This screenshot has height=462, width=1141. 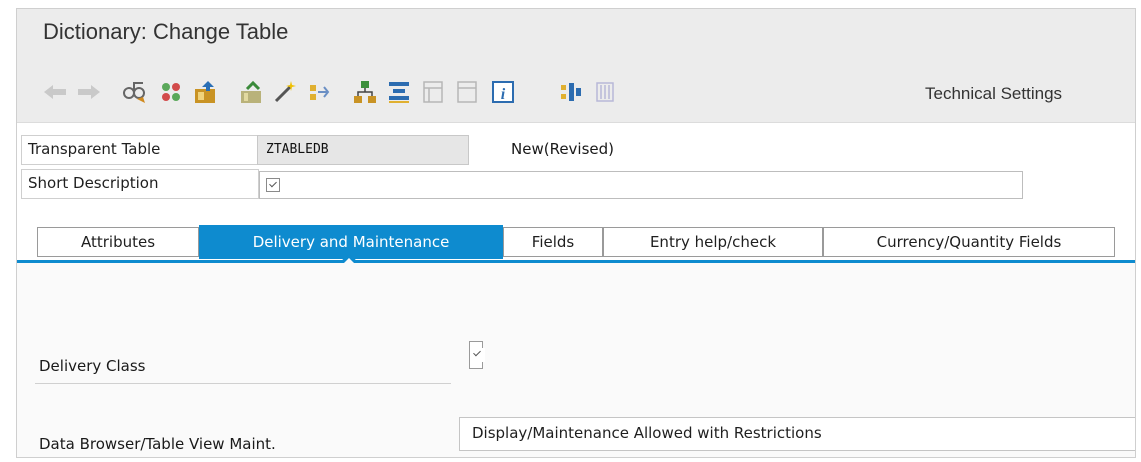 What do you see at coordinates (576, 36) in the screenshot?
I see `title-bar: Dictionary: Change Table` at bounding box center [576, 36].